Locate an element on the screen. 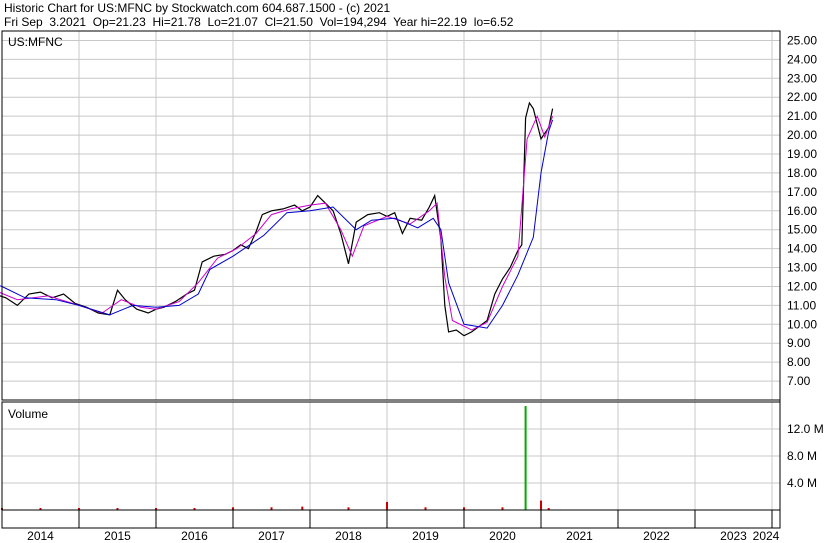  x-tick-label: 2017 is located at coordinates (271, 536).